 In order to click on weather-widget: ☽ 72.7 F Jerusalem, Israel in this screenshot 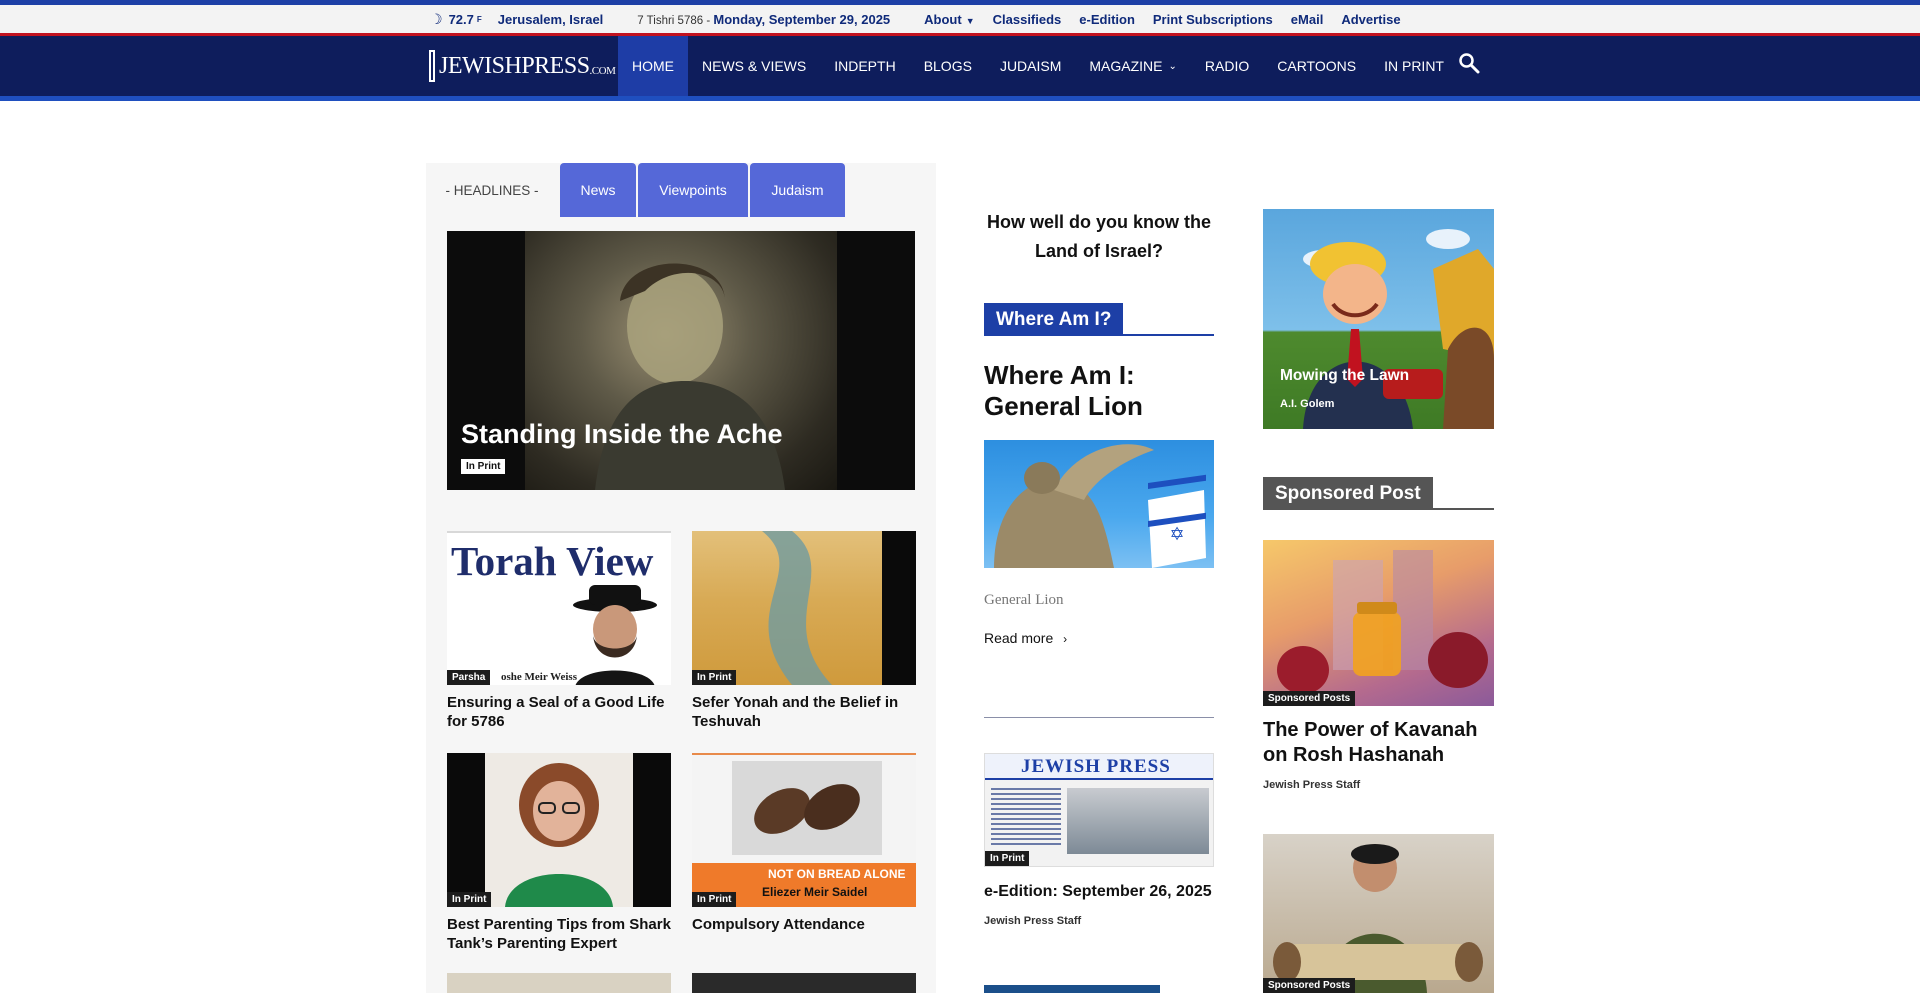, I will do `click(516, 19)`.